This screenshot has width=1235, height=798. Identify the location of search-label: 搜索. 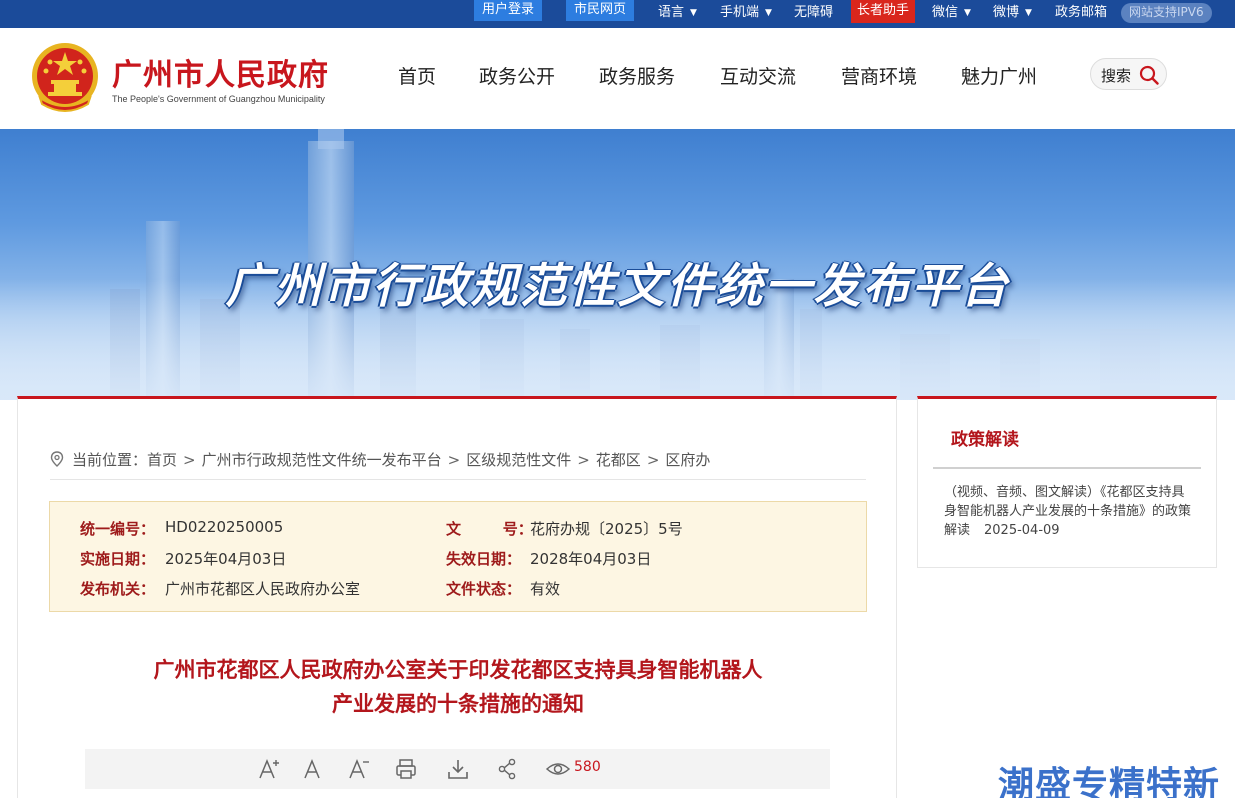
(1116, 76).